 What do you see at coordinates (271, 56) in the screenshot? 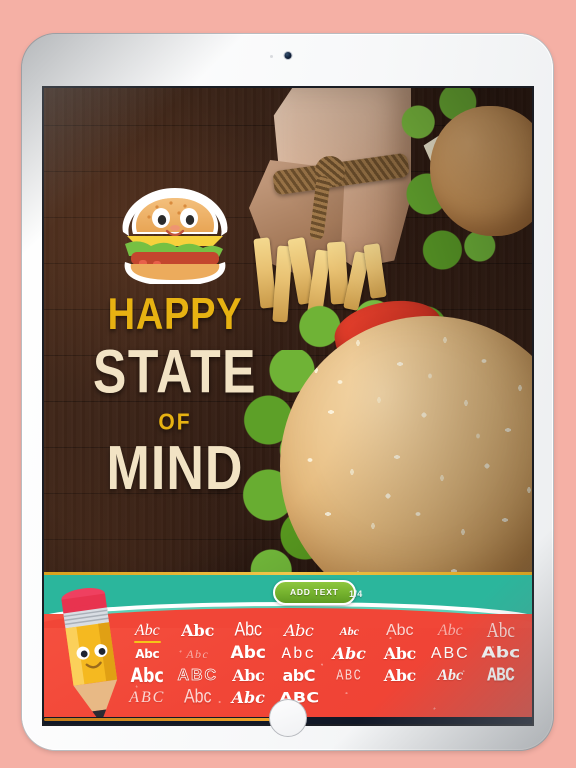
I see `ambient-light-sensor` at bounding box center [271, 56].